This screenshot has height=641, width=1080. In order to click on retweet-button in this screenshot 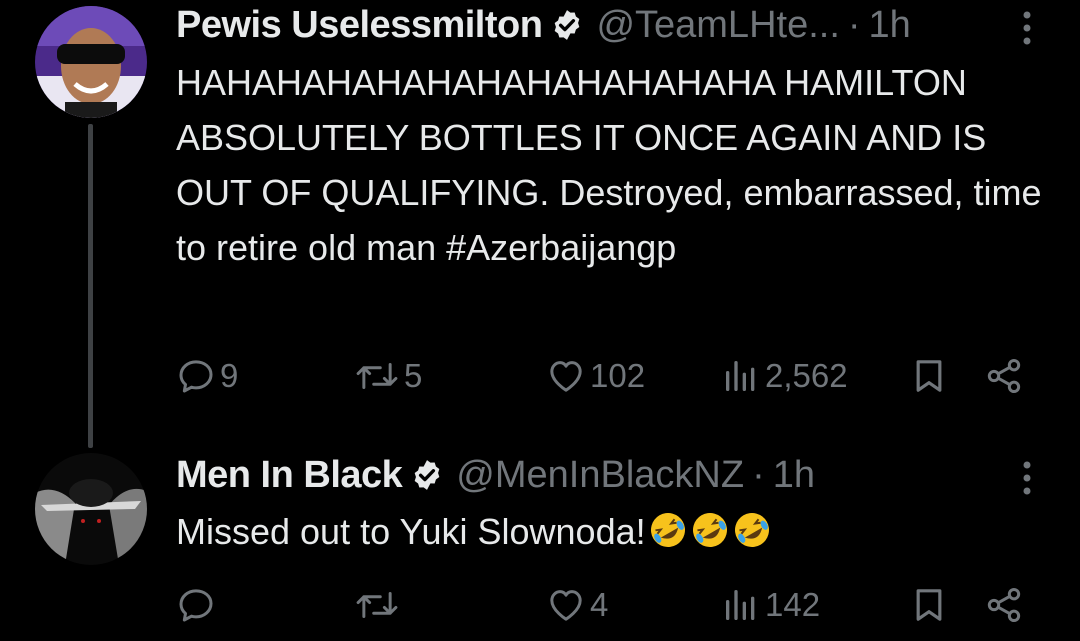, I will do `click(379, 605)`.